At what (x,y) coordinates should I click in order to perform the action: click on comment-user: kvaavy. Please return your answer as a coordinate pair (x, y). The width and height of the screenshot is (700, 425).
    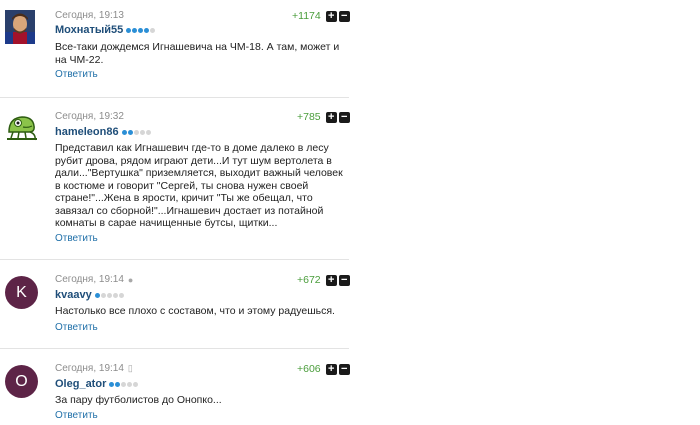
    Looking at the image, I should click on (89, 295).